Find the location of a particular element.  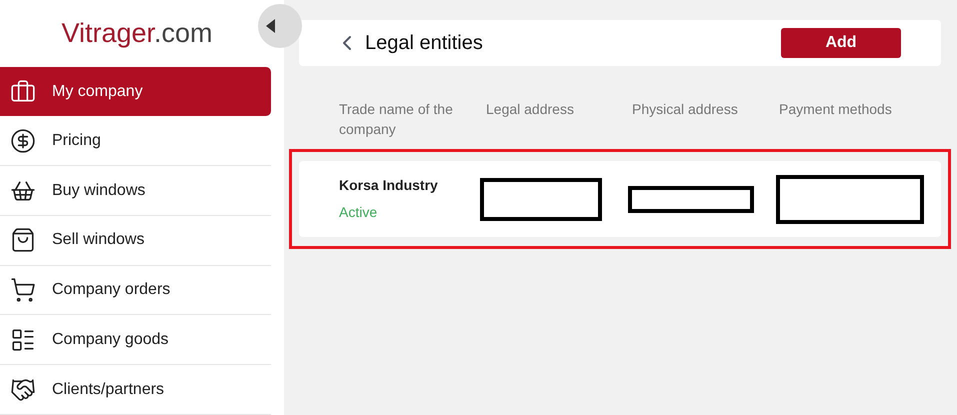

shopping-bag-icon is located at coordinates (23, 240).